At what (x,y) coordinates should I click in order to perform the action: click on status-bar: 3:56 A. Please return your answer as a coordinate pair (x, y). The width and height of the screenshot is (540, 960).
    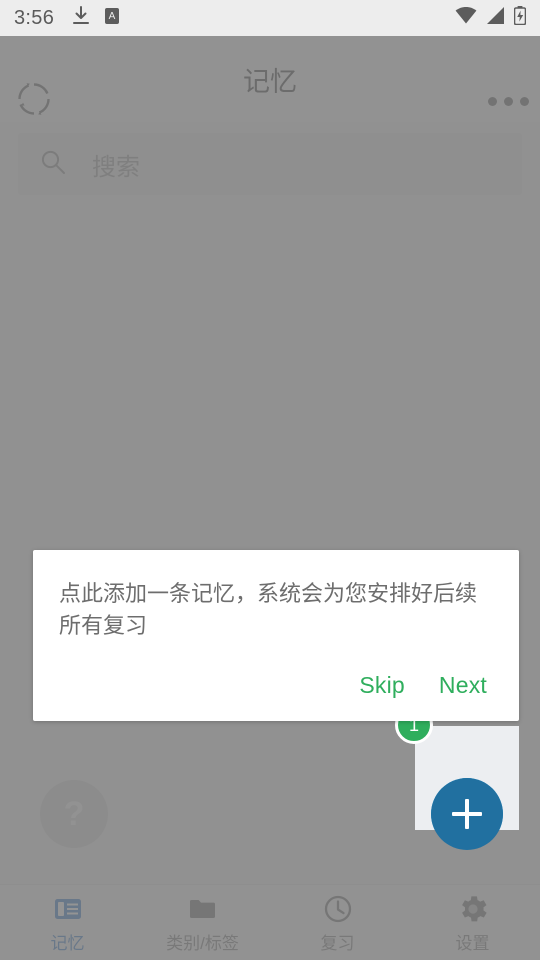
    Looking at the image, I should click on (270, 18).